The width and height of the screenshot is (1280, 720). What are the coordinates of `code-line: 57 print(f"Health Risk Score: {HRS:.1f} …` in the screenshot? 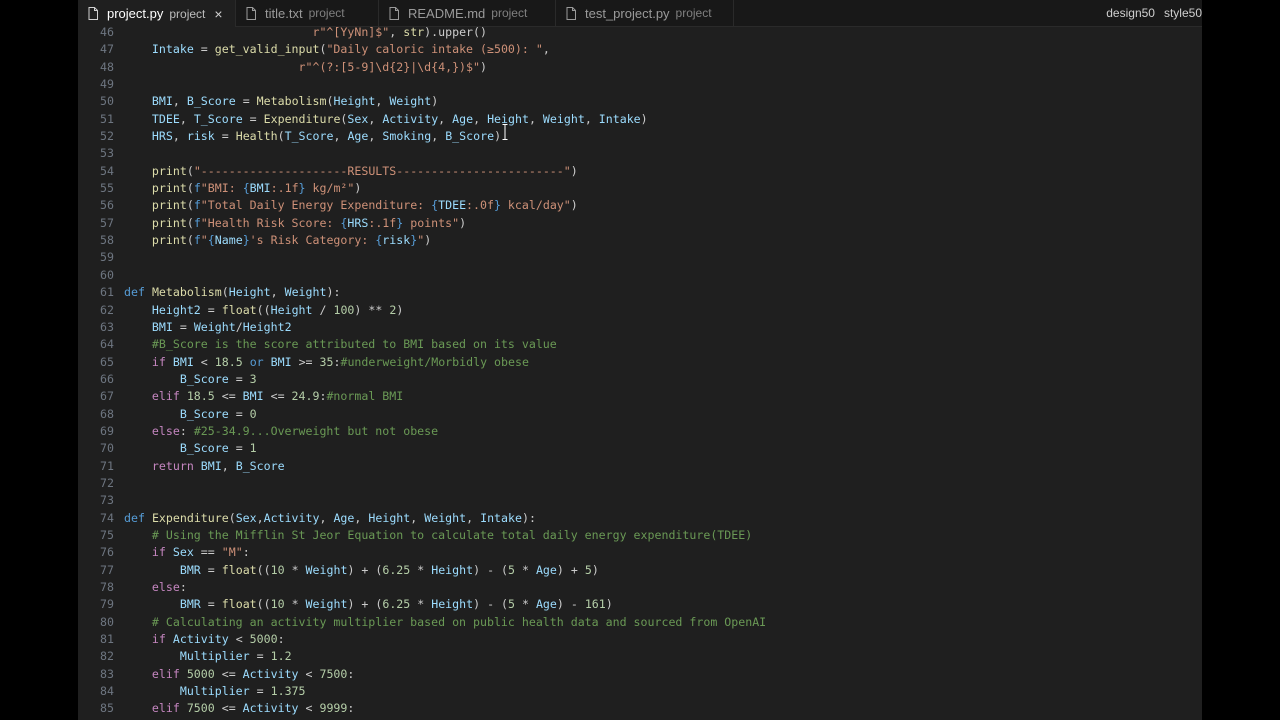 It's located at (640, 223).